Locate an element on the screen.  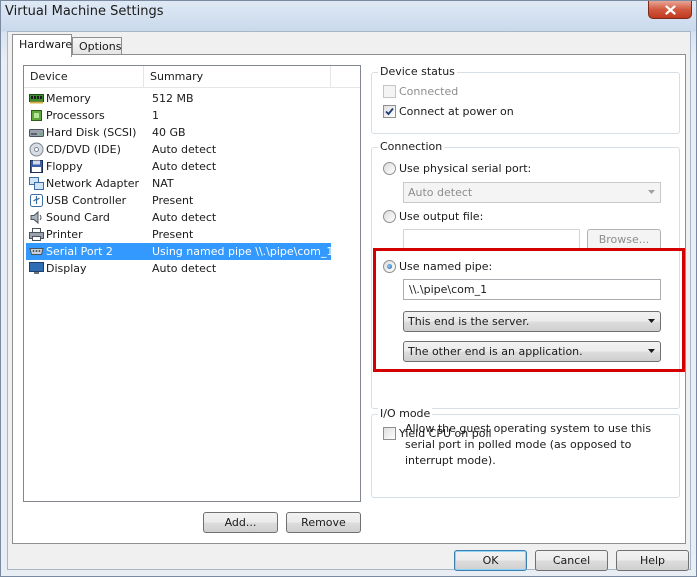
device-row-hard-disk: Hard Disk (SCSI) 40 GB is located at coordinates (178, 132).